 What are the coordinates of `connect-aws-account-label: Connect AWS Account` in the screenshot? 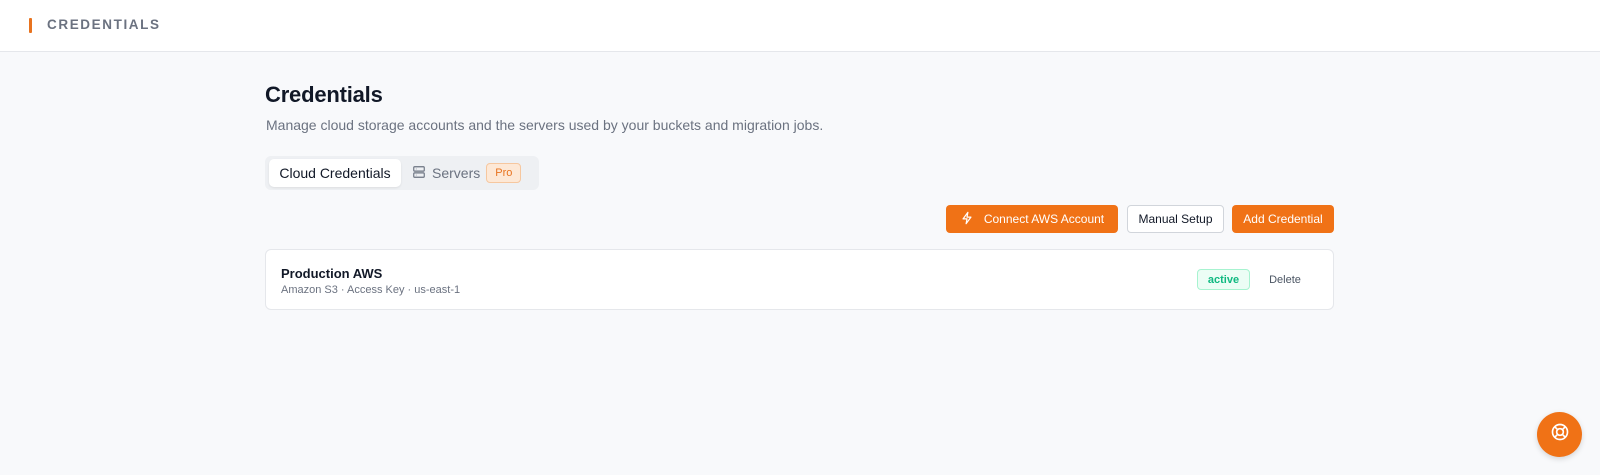 It's located at (1044, 219).